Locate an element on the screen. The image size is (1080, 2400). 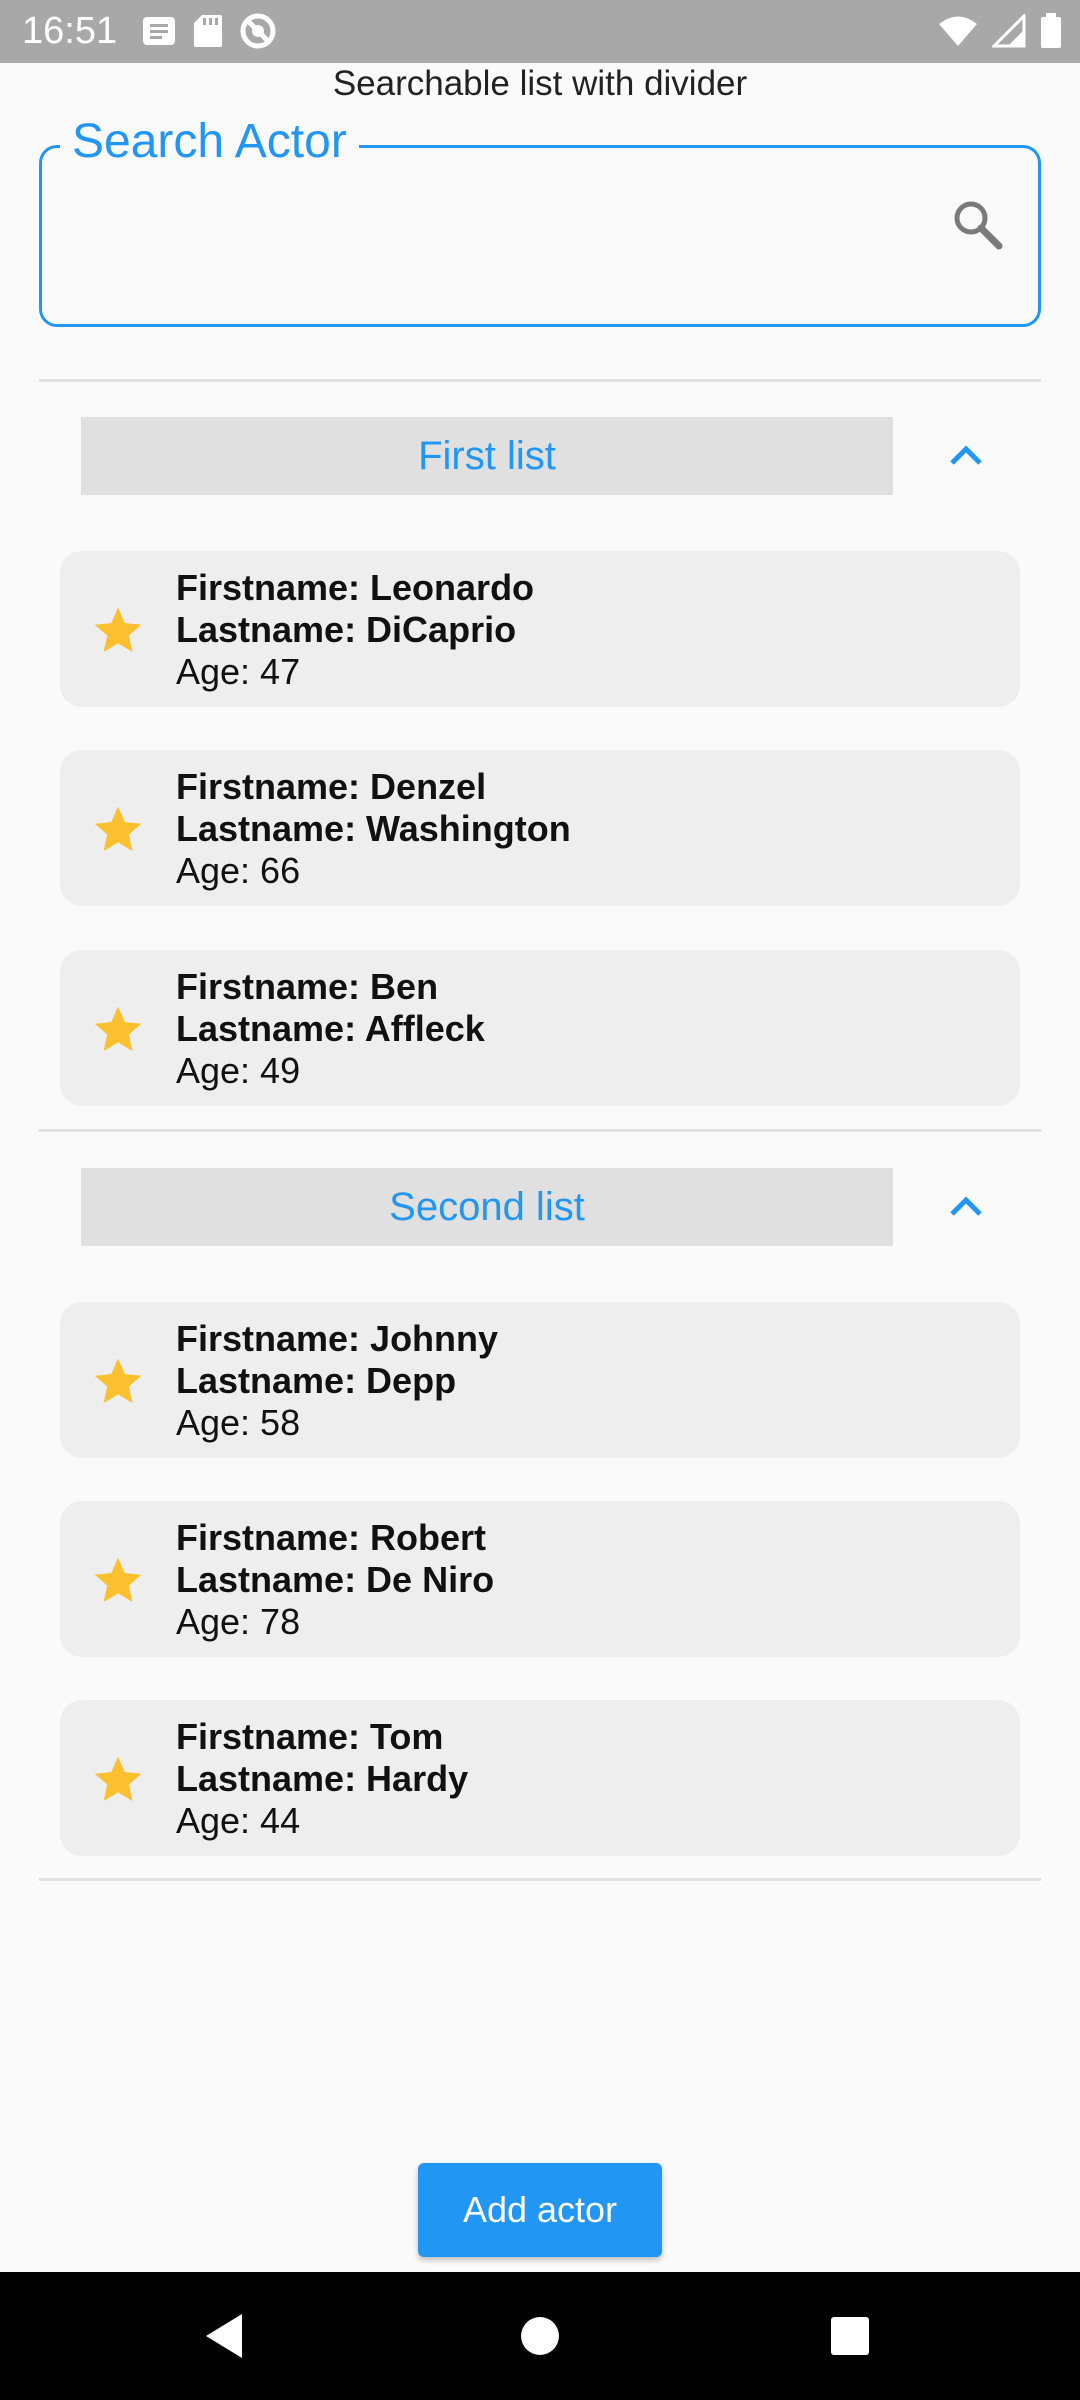
actor-firstname: Firstname: Leonardo is located at coordinates (355, 587).